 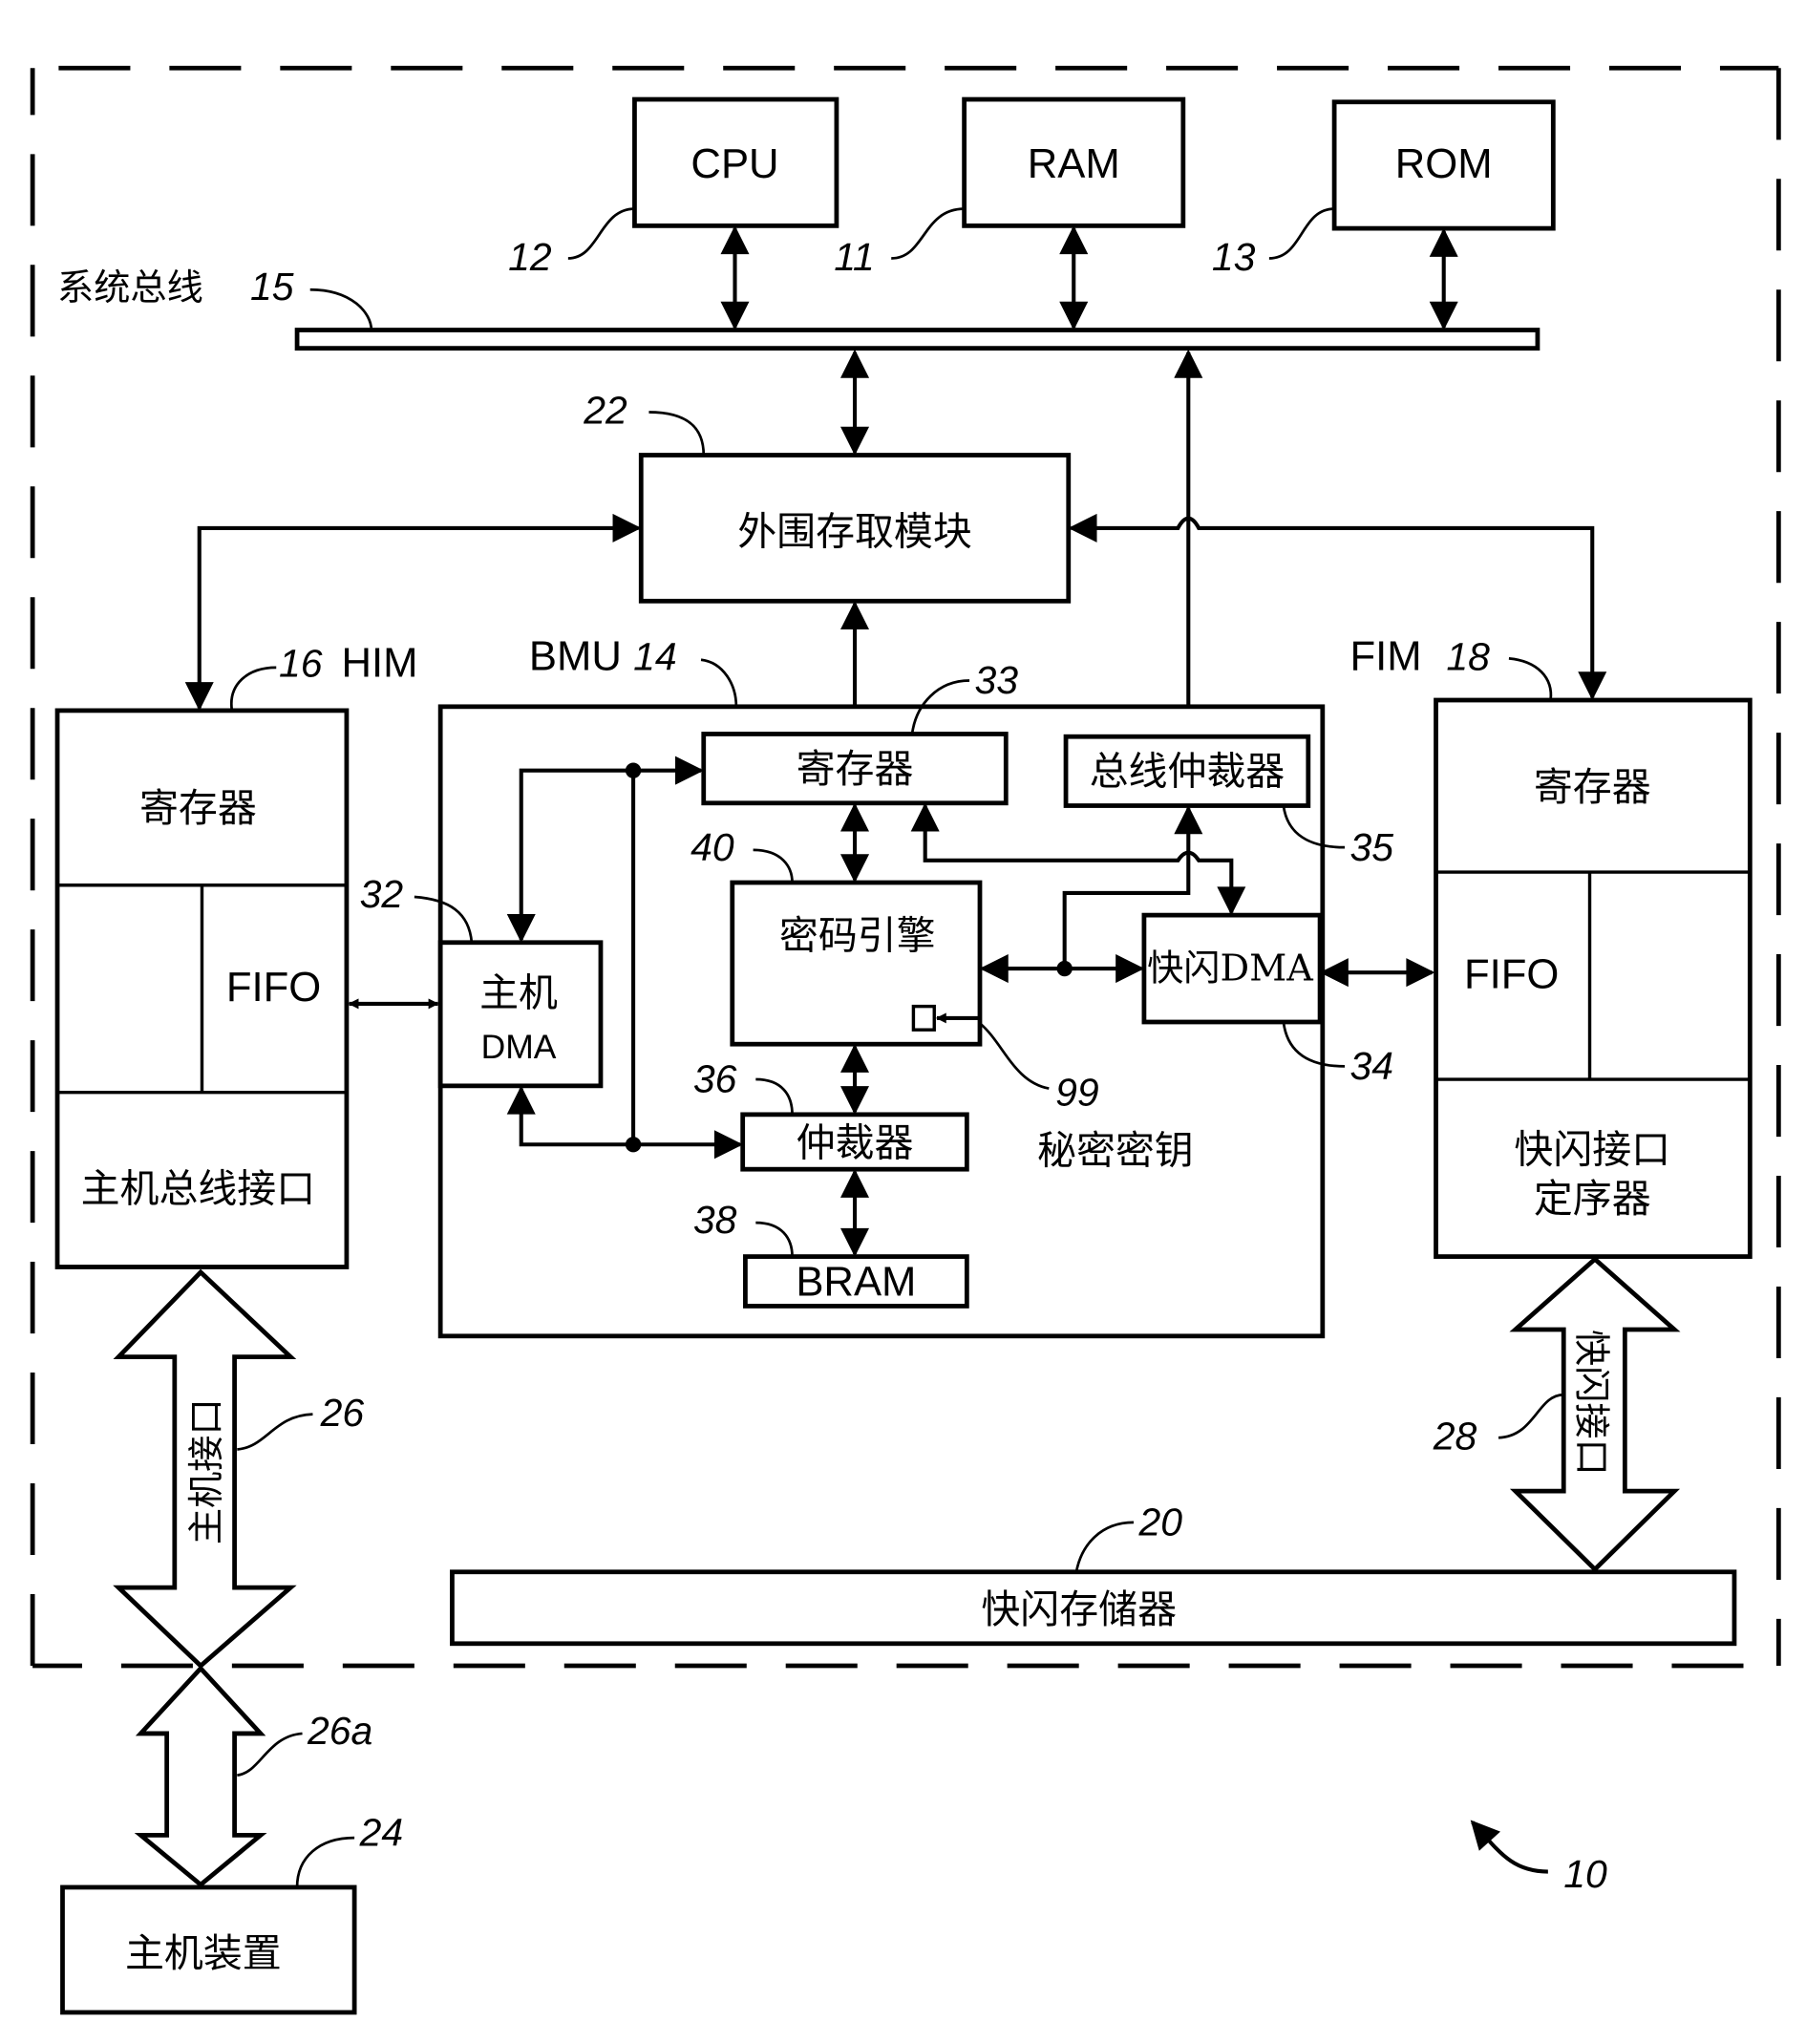 What do you see at coordinates (1074, 163) in the screenshot?
I see `ram-label: RAM` at bounding box center [1074, 163].